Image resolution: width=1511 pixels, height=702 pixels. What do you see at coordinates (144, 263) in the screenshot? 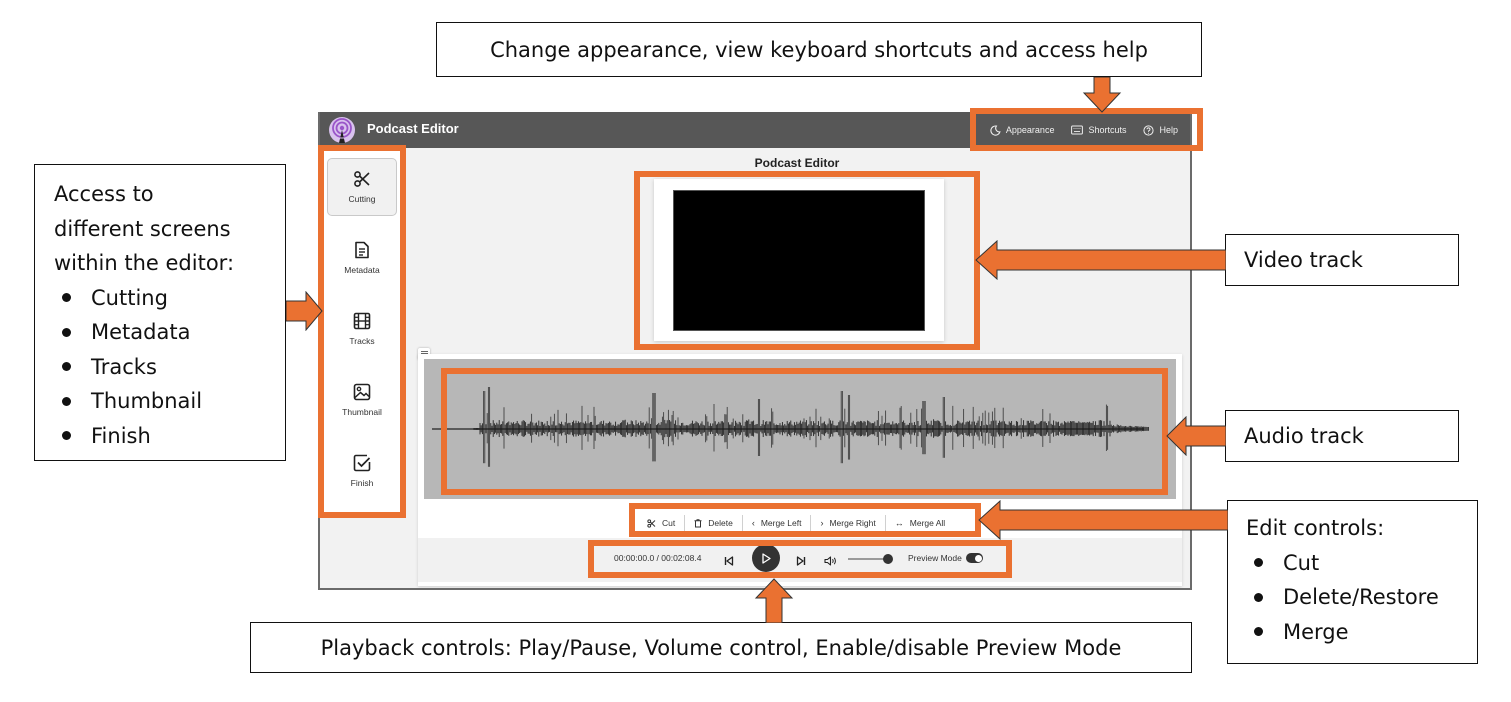
I see `callout-sidebar-heading-3: within the editor:` at bounding box center [144, 263].